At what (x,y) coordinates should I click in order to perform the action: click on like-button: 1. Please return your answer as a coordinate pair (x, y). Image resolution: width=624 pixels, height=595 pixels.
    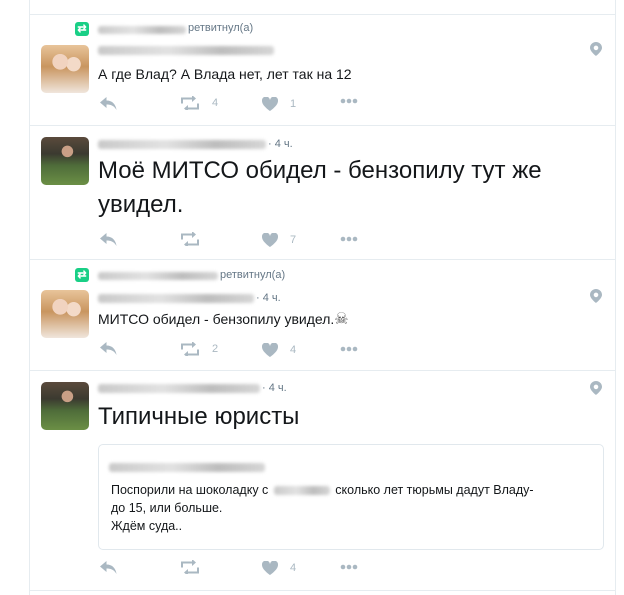
    Looking at the image, I should click on (279, 104).